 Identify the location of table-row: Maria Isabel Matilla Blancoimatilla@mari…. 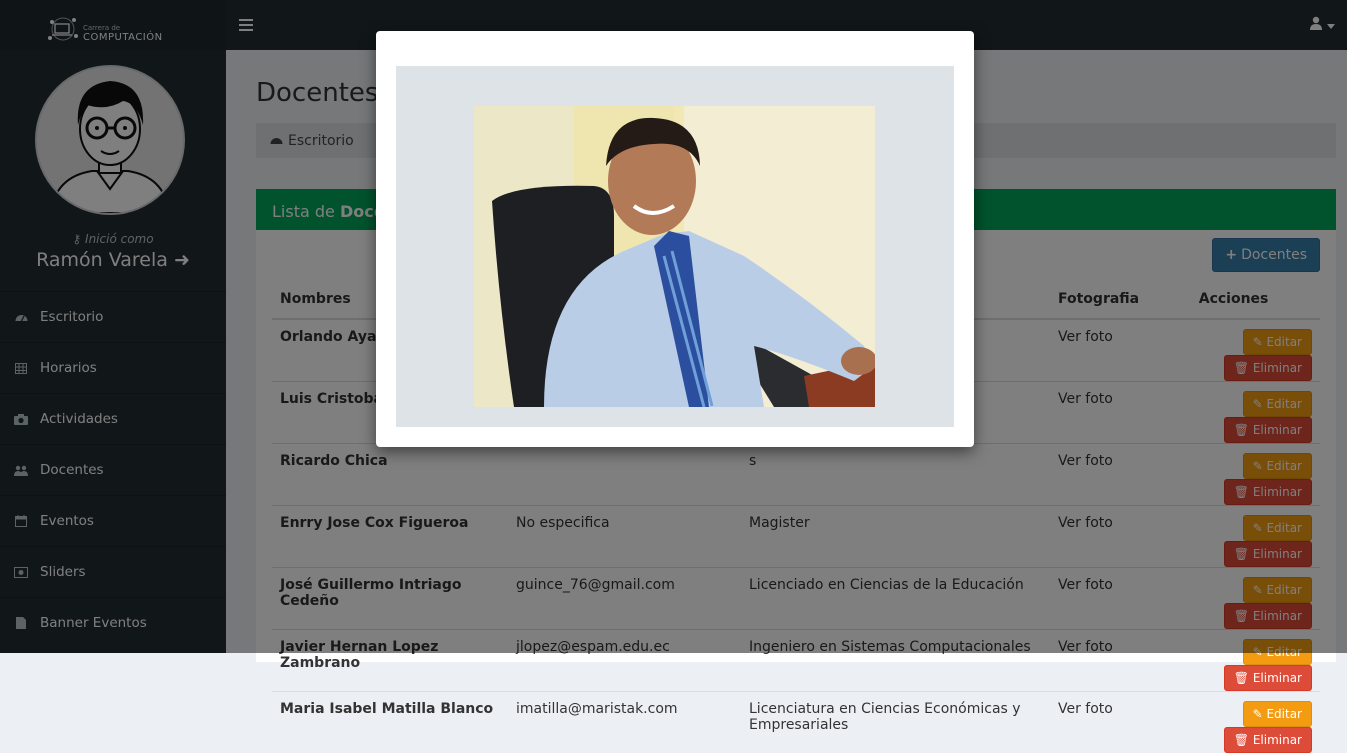
(796, 722).